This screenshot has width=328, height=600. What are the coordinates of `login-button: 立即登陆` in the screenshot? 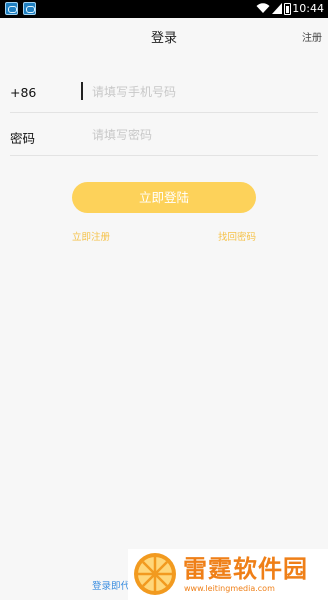 It's located at (164, 197).